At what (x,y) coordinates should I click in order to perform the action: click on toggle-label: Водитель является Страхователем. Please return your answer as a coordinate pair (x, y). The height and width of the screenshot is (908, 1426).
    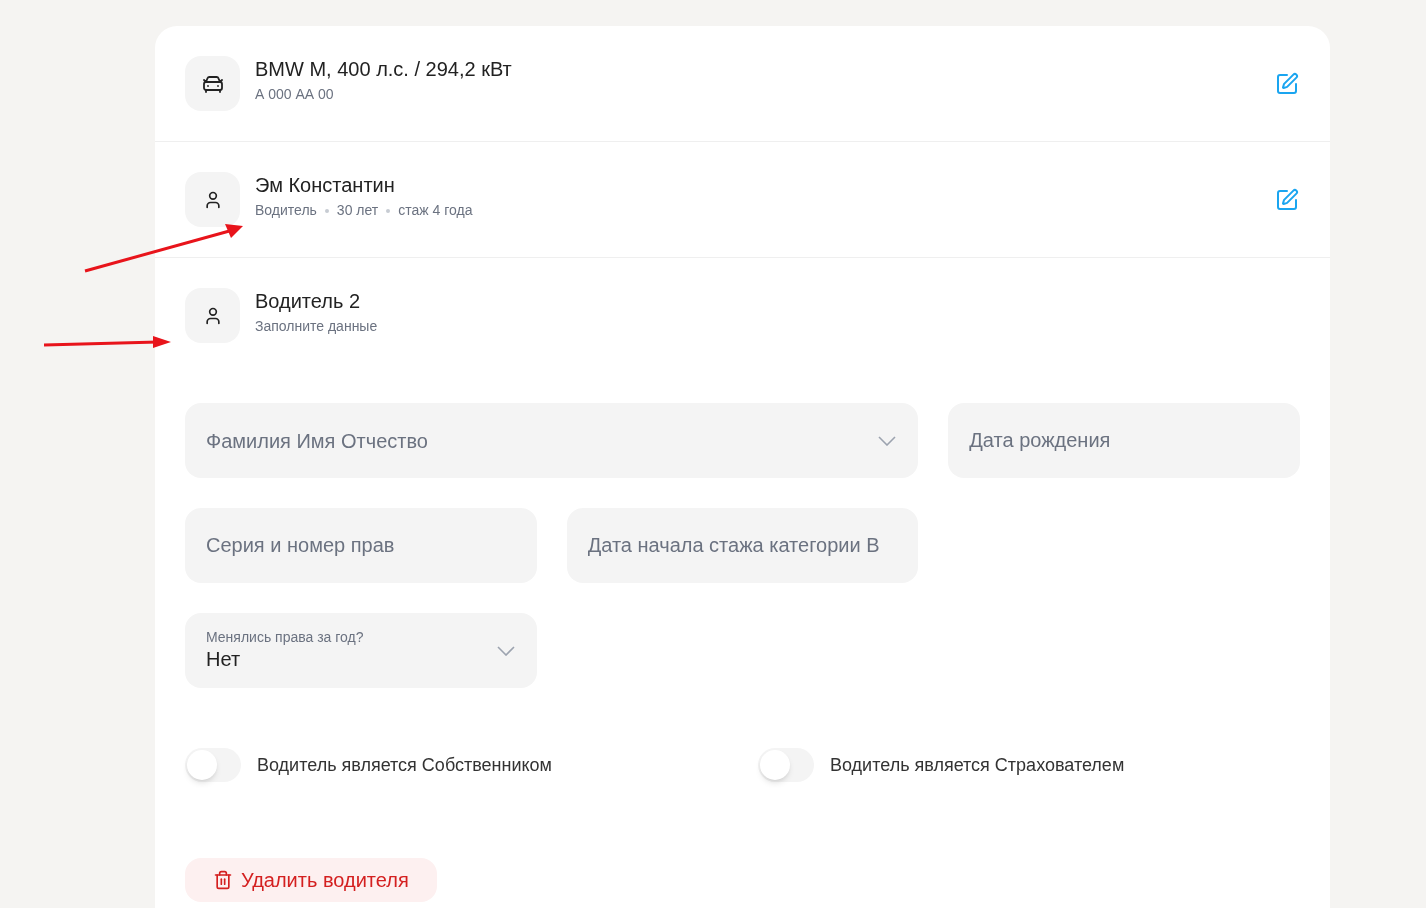
    Looking at the image, I should click on (977, 765).